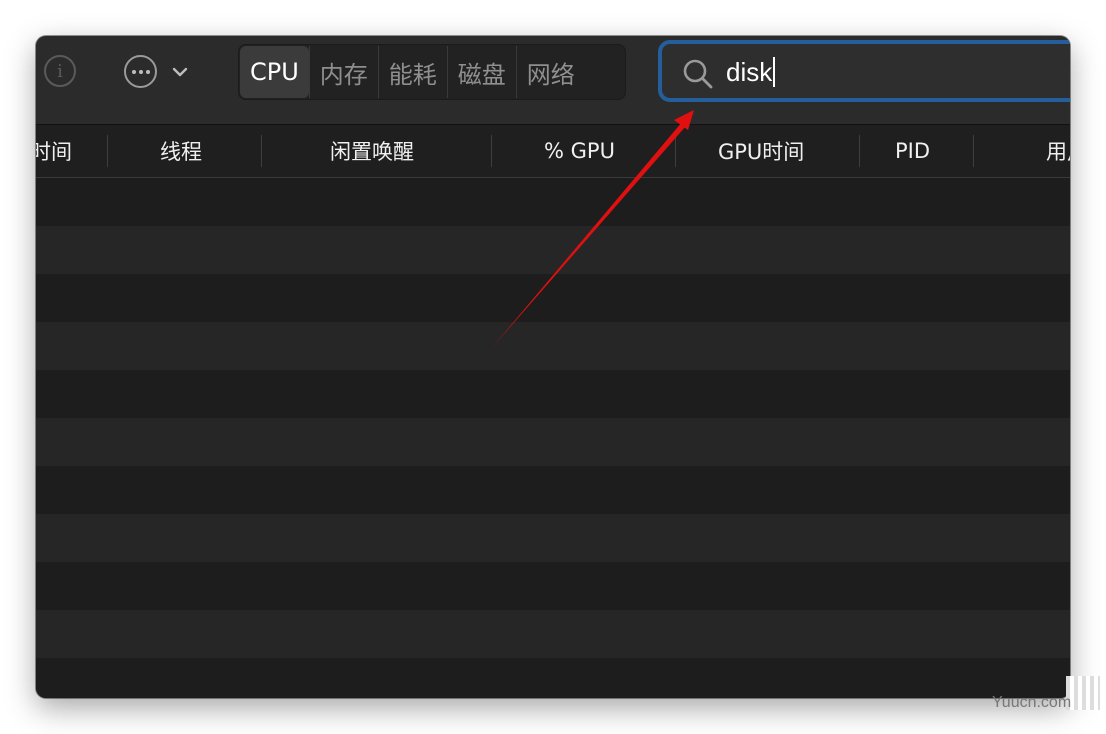  I want to click on tab-label: 内存, so click(343, 74).